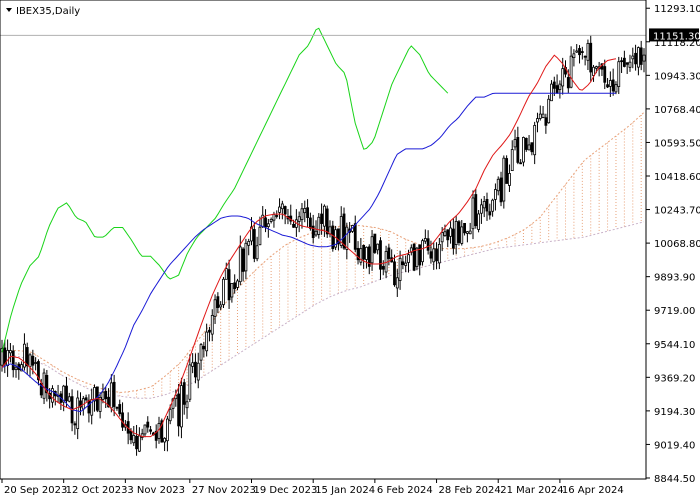  What do you see at coordinates (674, 278) in the screenshot?
I see `y-tick-label: 9893.90` at bounding box center [674, 278].